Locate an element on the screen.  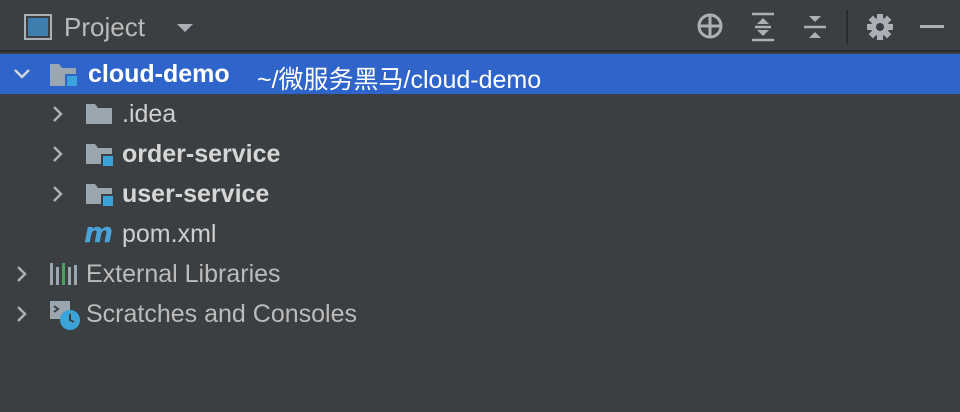
root-module-name: cloud-demo is located at coordinates (159, 74).